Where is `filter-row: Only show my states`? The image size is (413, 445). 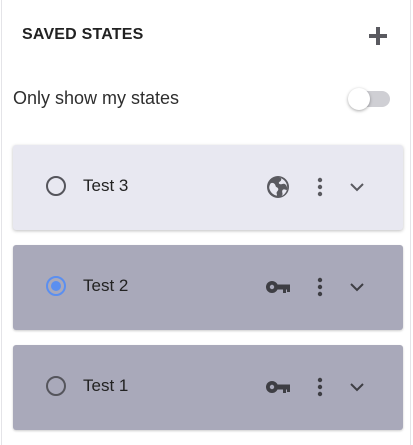
filter-row: Only show my states is located at coordinates (202, 99).